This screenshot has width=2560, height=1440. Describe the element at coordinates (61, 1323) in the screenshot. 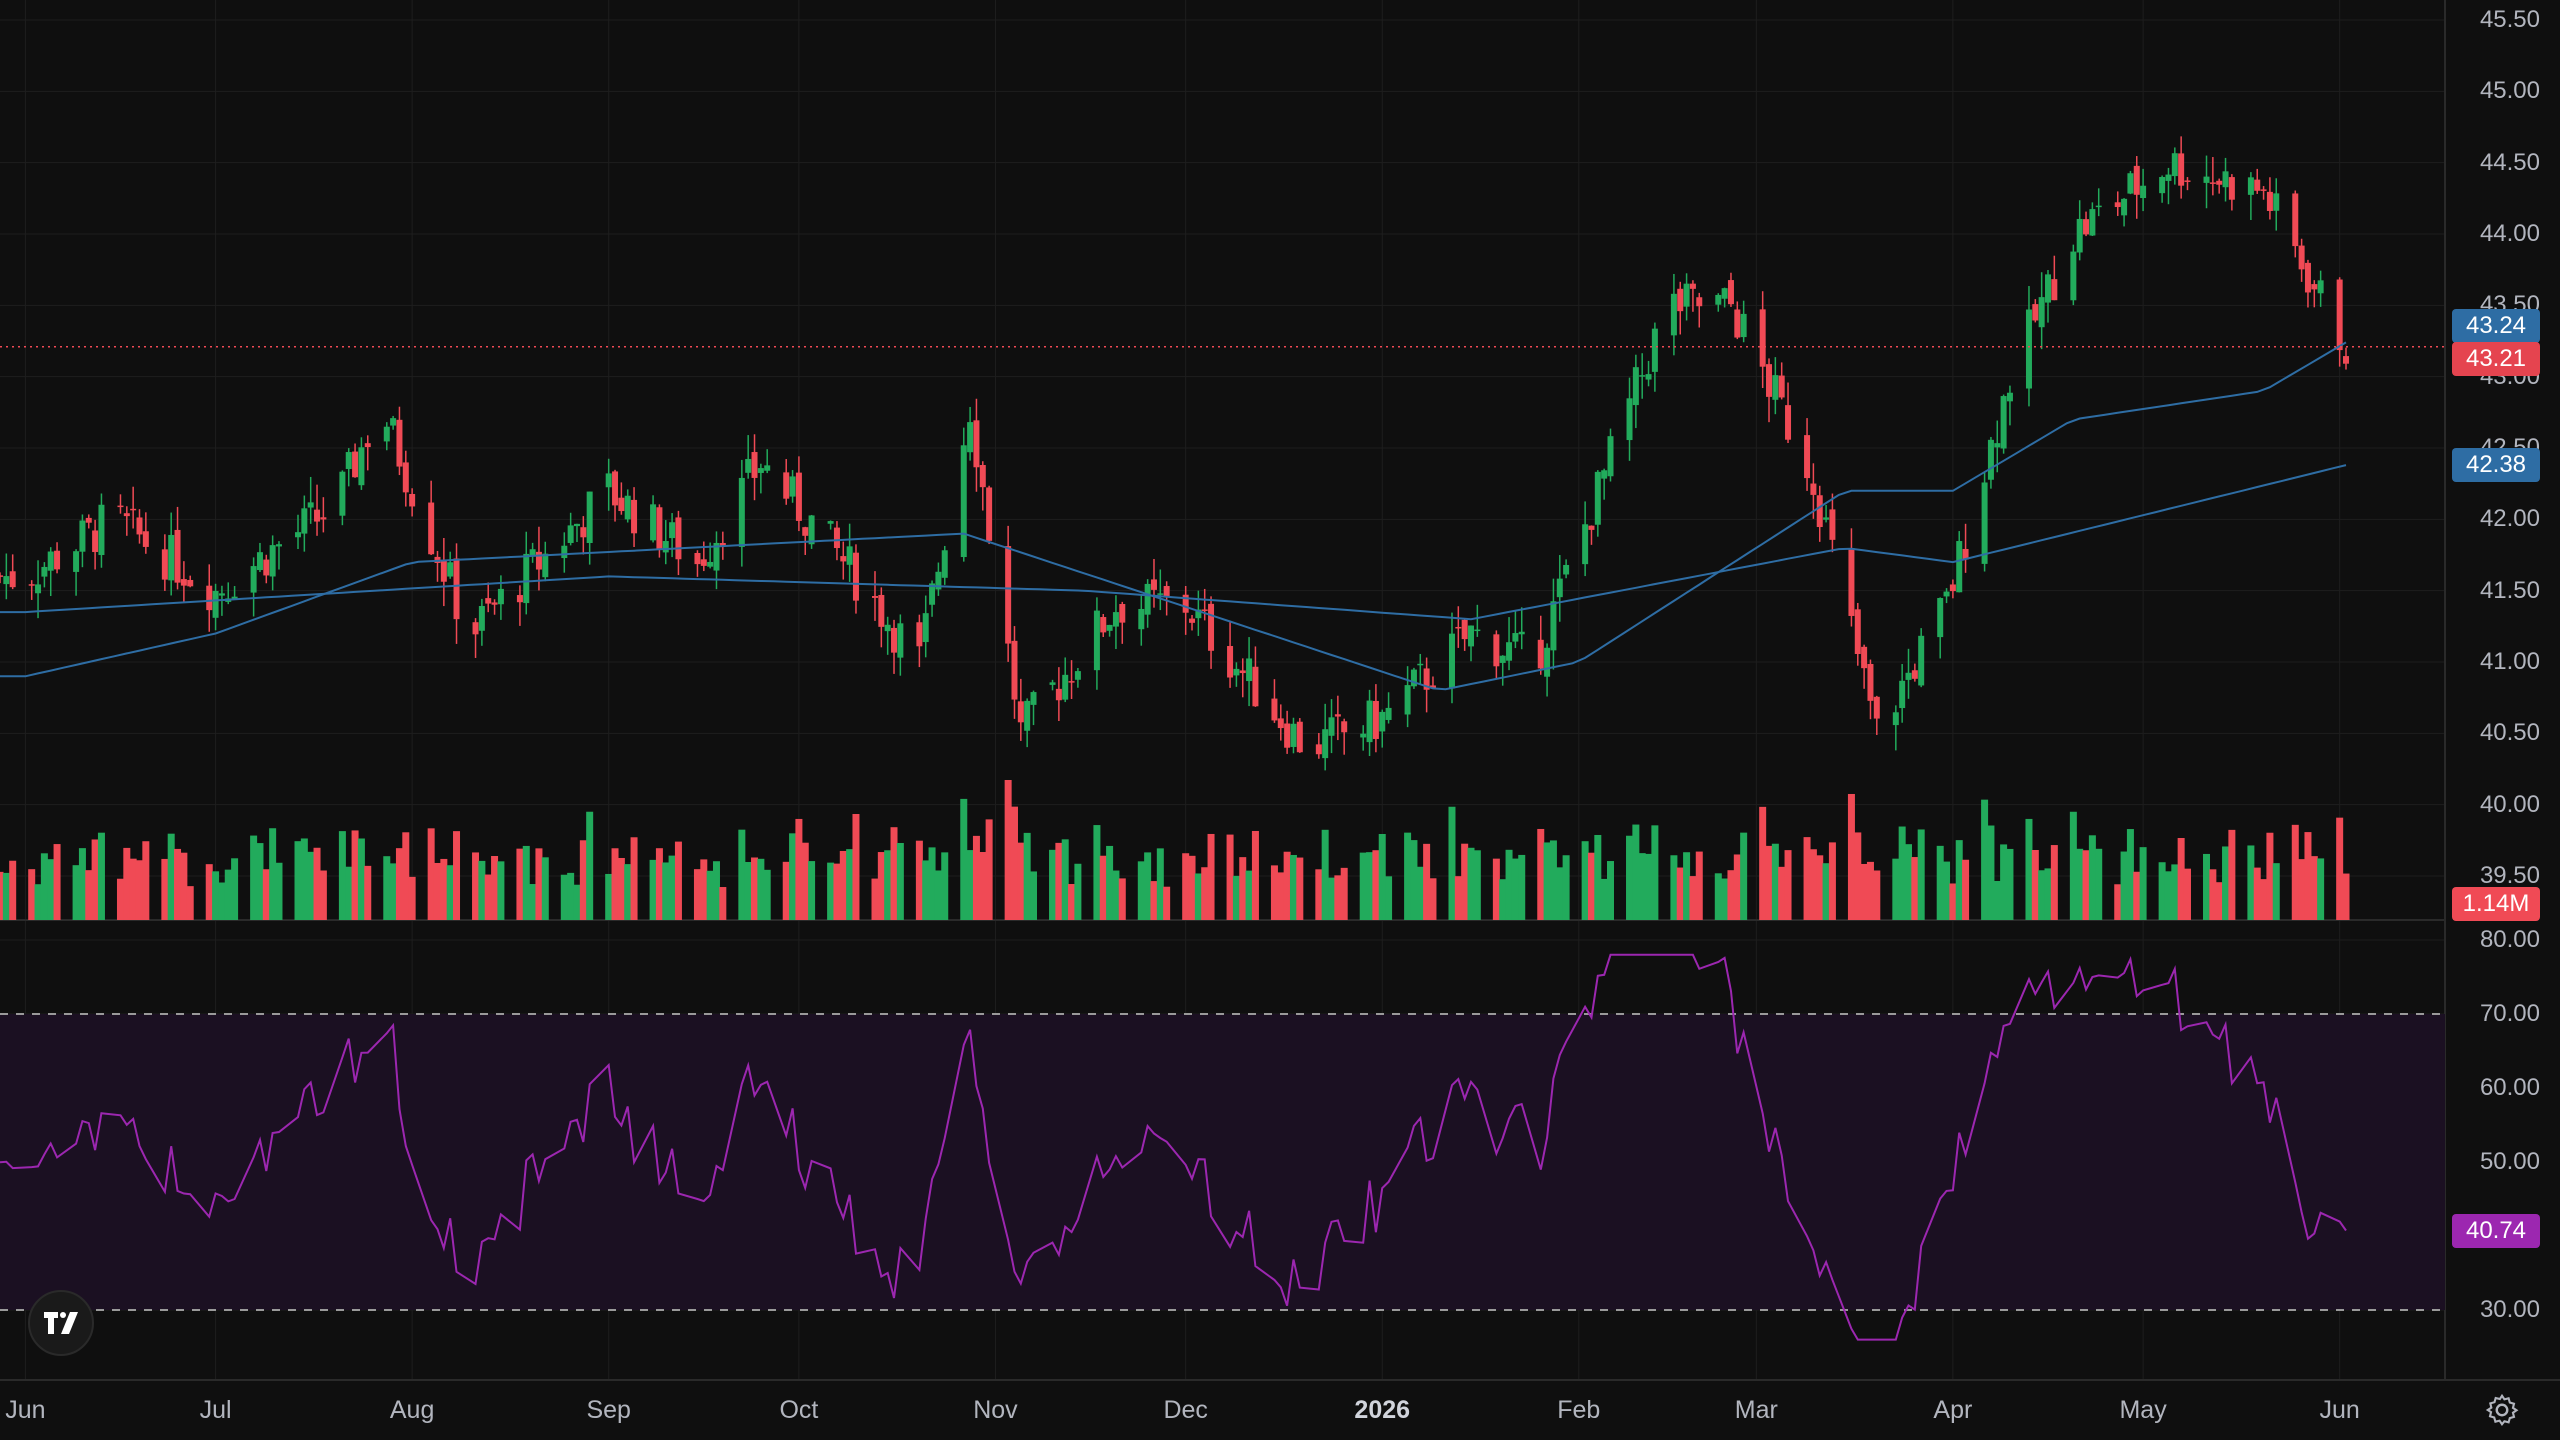

I see `tradingview-logo-icon` at that location.